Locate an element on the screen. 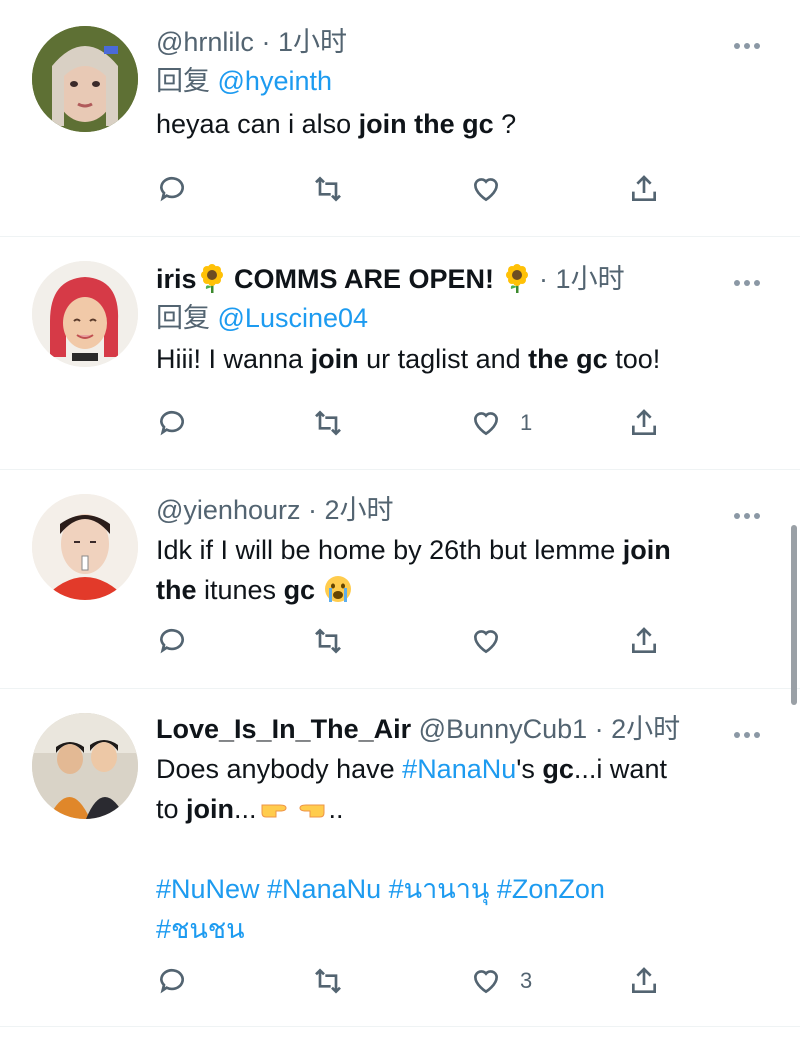 The height and width of the screenshot is (1045, 800). tweet-header: Love_Is_In_The_Air @BunnyCub1 · 2小时 is located at coordinates (466, 729).